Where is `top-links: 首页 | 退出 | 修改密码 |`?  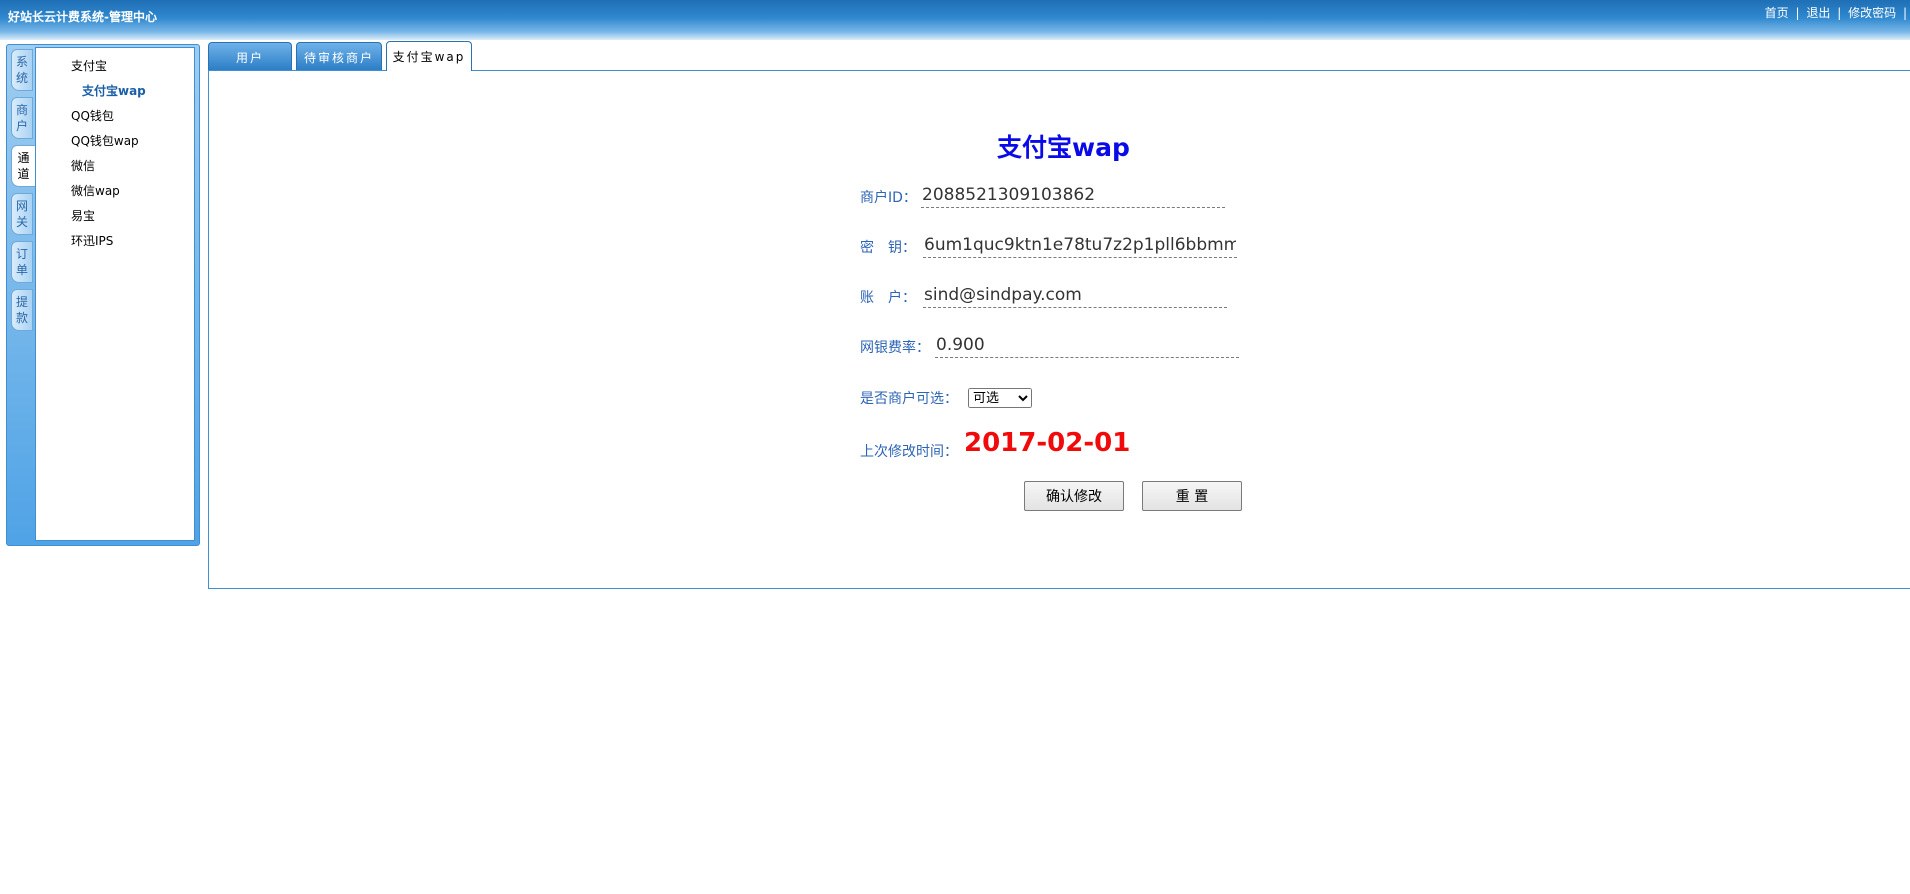 top-links: 首页 | 退出 | 修改密码 | is located at coordinates (1837, 12).